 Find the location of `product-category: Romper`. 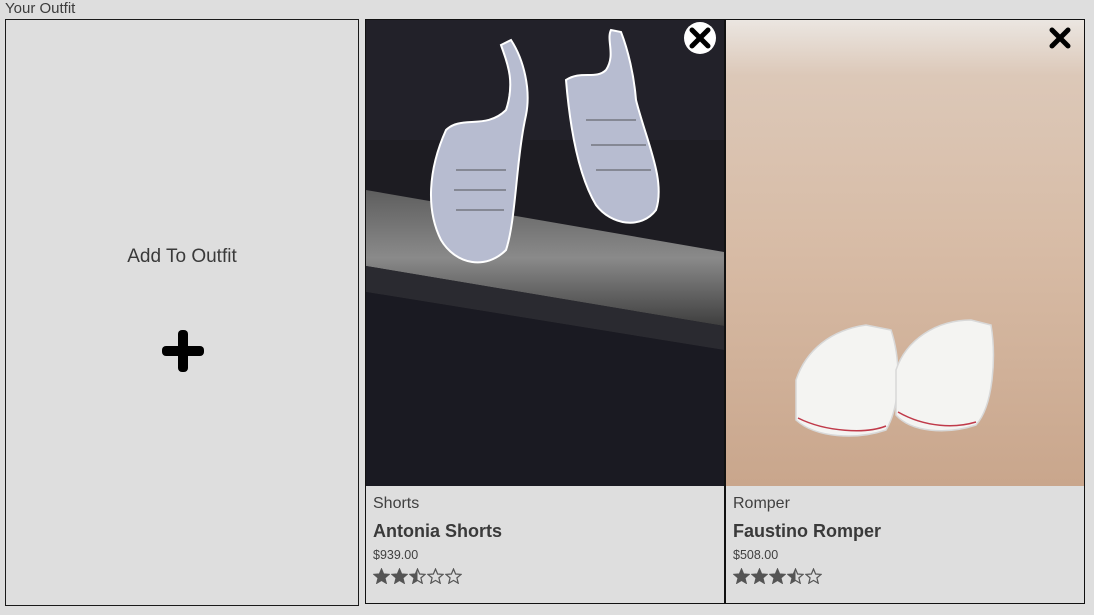

product-category: Romper is located at coordinates (761, 503).